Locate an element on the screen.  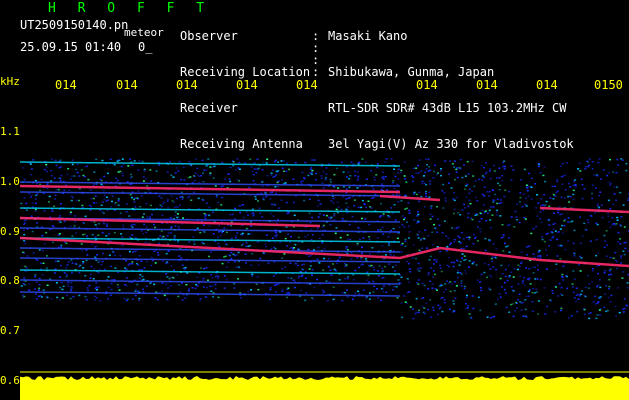
y-axis-unit: kHz is located at coordinates (10, 81).